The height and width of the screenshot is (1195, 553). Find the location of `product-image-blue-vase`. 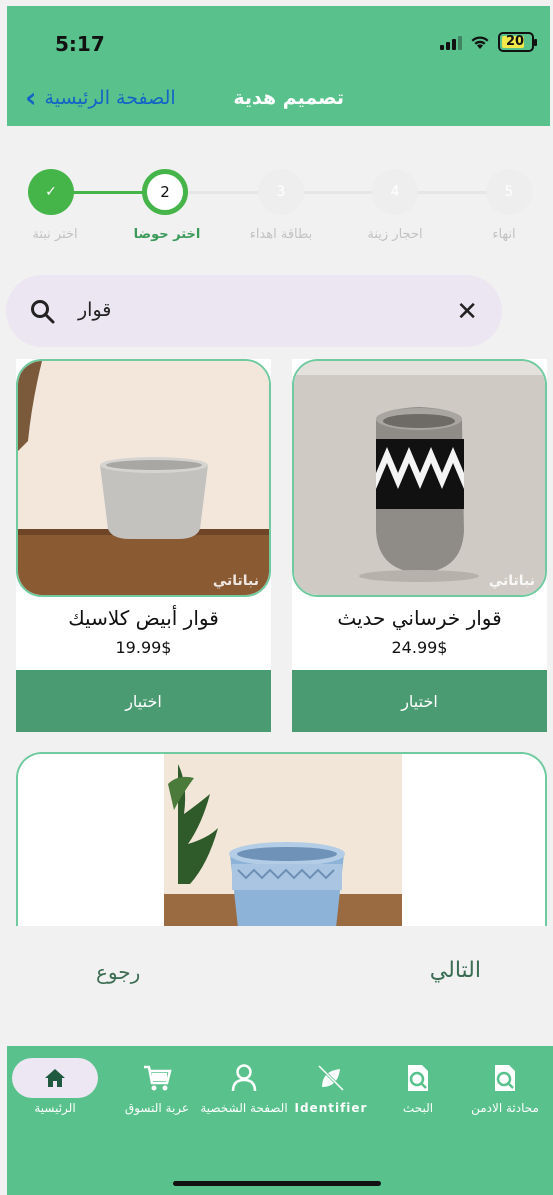

product-image-blue-vase is located at coordinates (281, 840).